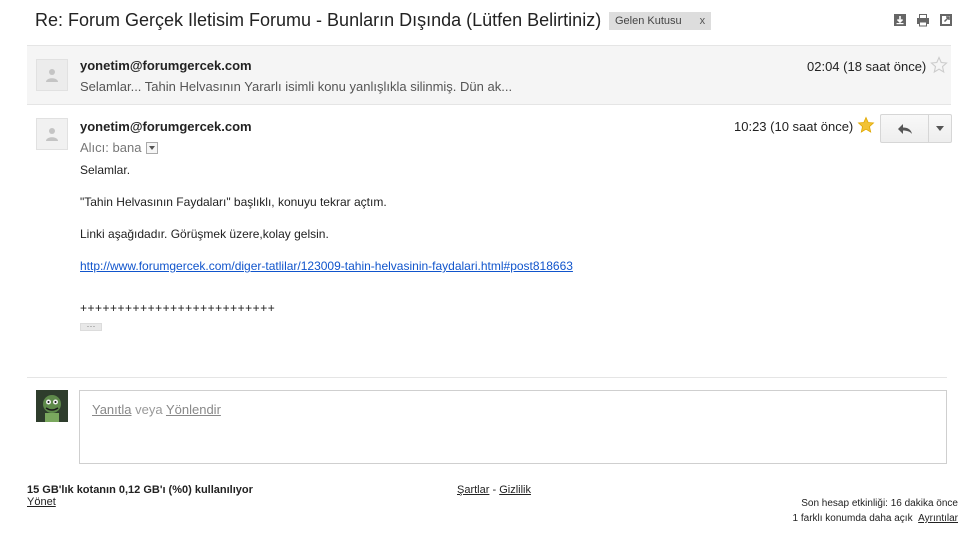 This screenshot has width=978, height=542. I want to click on show-details-button, so click(152, 147).